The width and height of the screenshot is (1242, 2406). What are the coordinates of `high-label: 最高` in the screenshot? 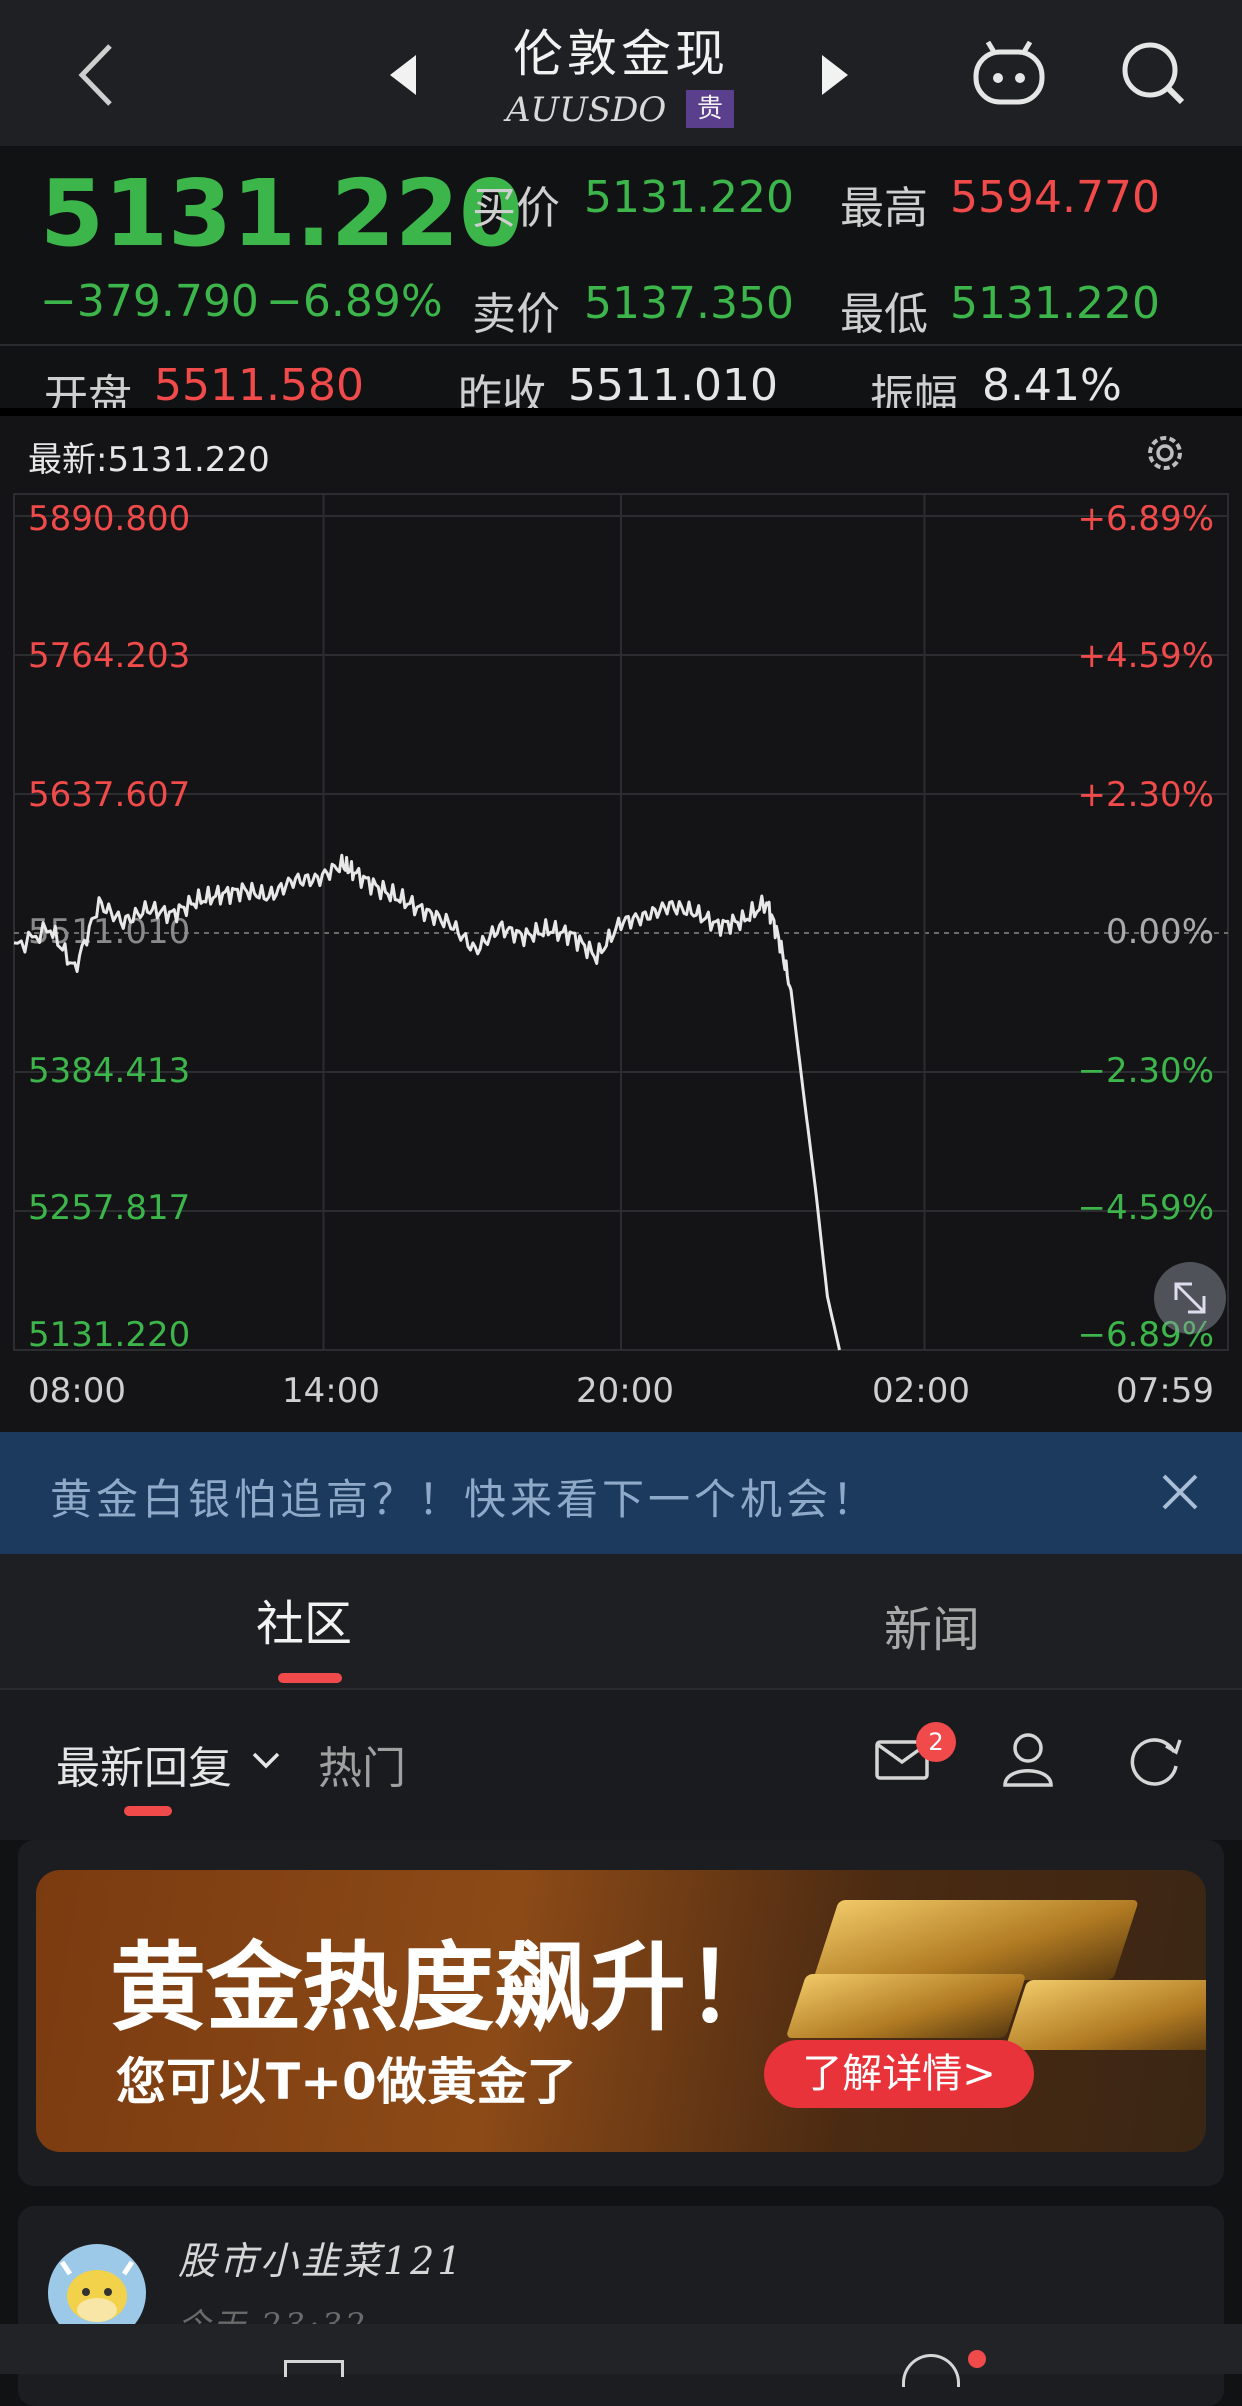 It's located at (884, 208).